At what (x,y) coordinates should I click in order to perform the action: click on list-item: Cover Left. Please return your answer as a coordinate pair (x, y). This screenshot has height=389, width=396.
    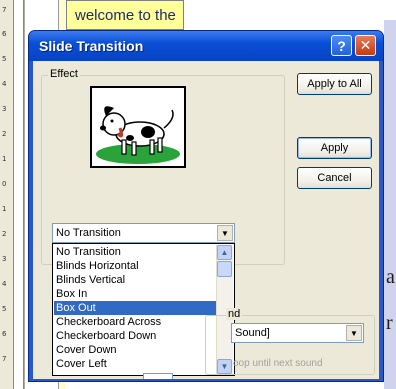
    Looking at the image, I should click on (135, 364).